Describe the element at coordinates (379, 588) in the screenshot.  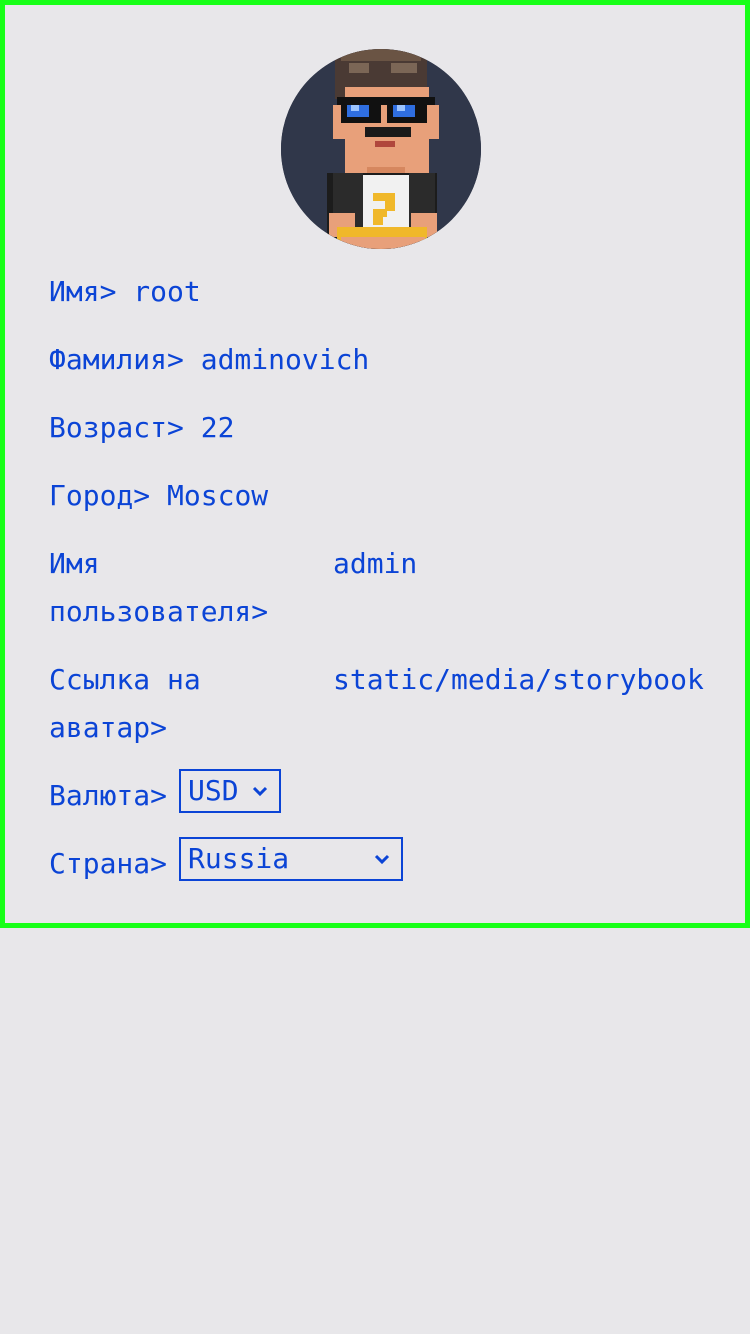
I see `username-row: Имя пользователя> admin` at that location.